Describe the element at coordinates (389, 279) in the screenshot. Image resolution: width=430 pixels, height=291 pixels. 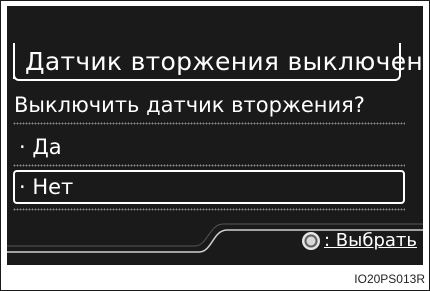
I see `figure-caption: IO20PS013R` at that location.